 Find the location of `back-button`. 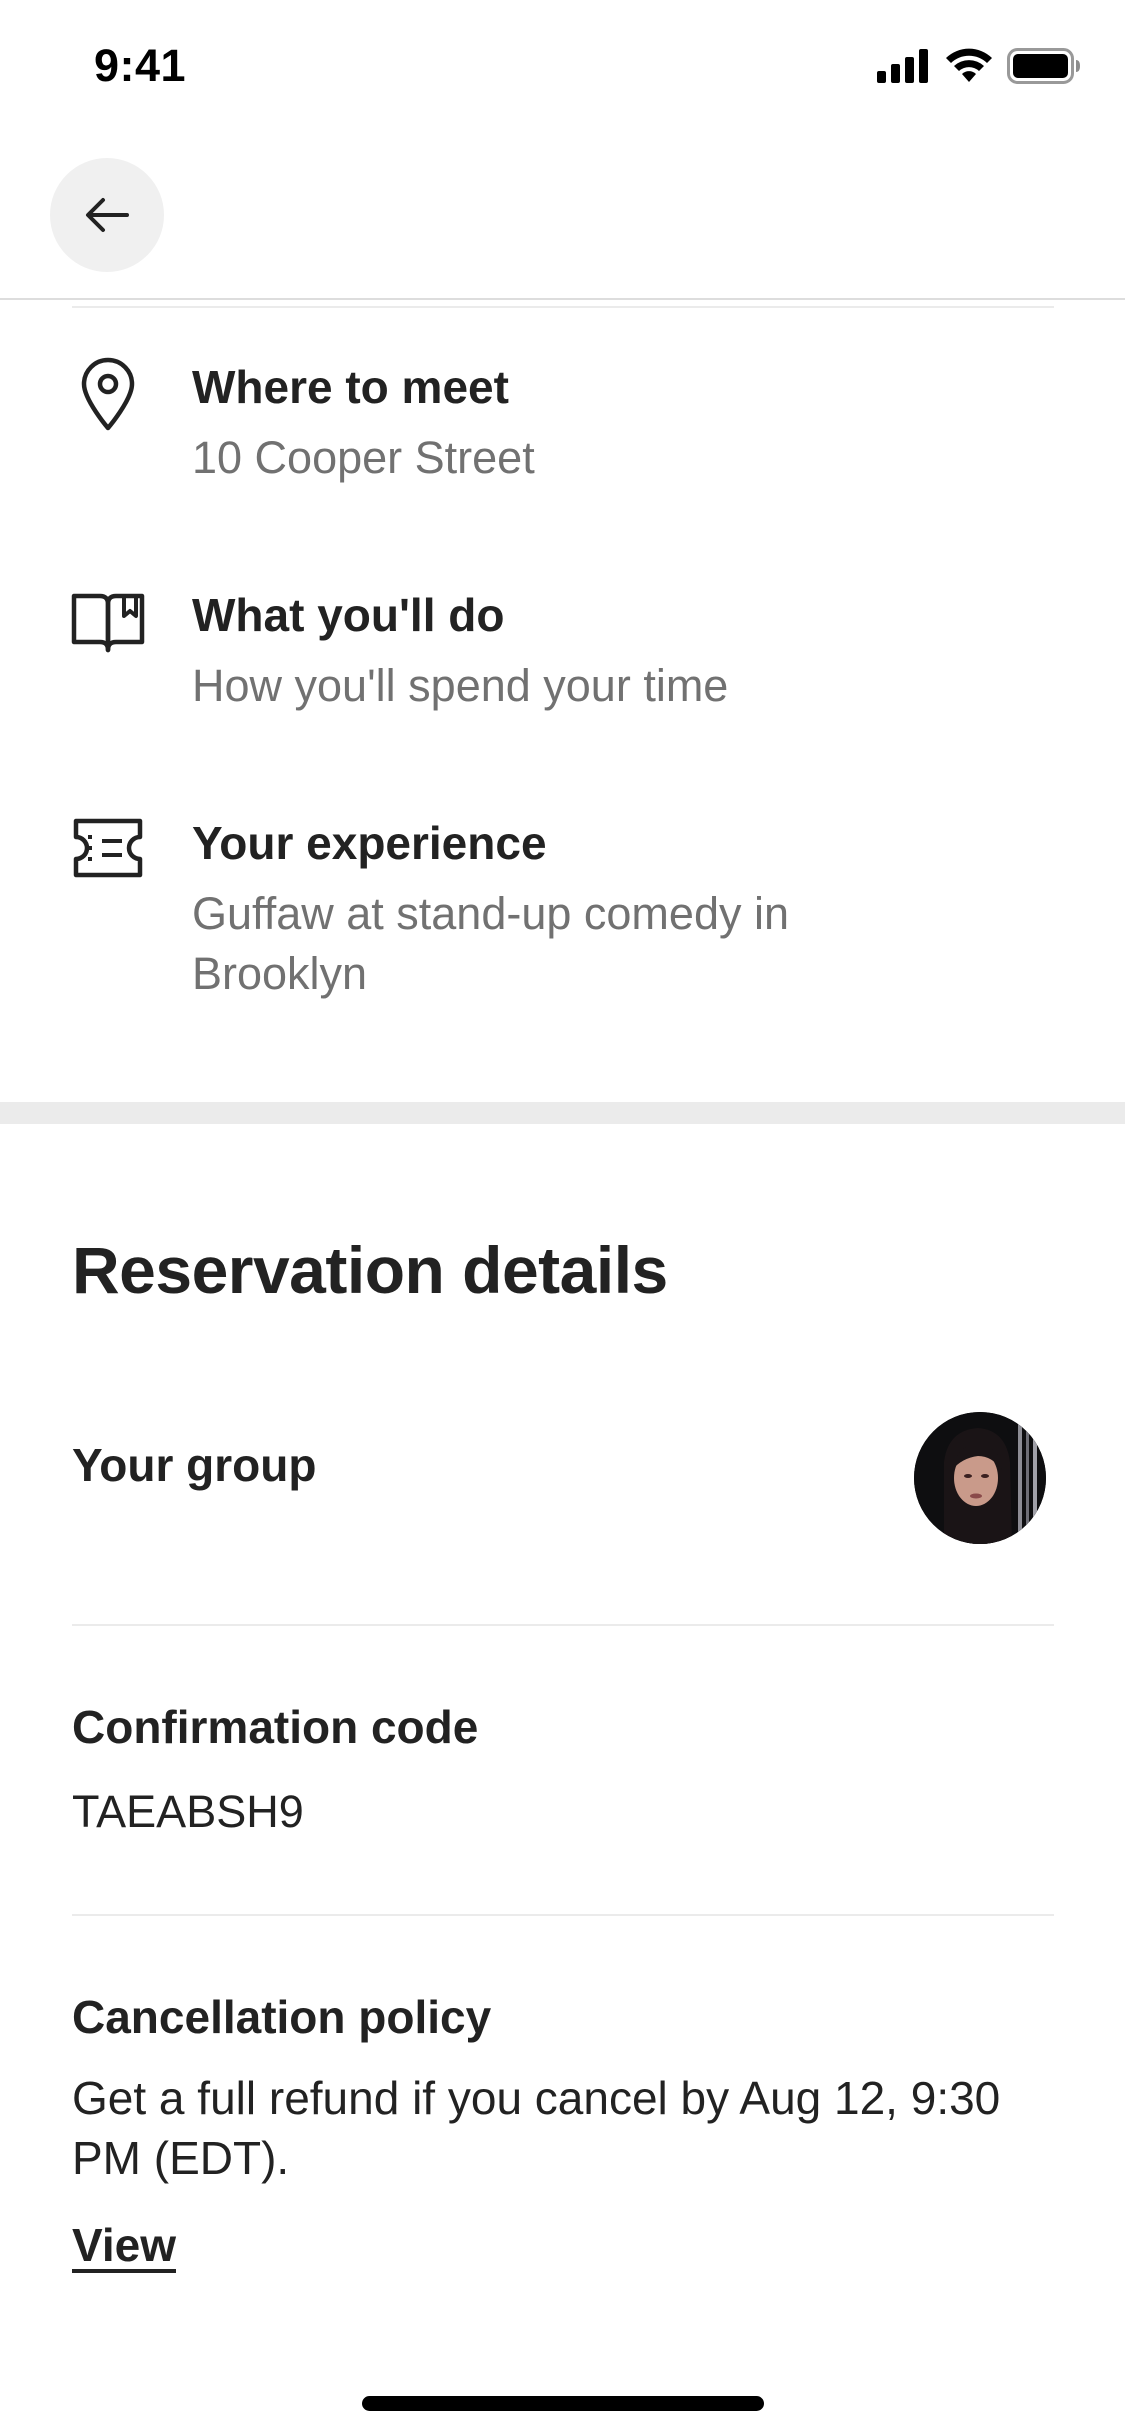

back-button is located at coordinates (107, 215).